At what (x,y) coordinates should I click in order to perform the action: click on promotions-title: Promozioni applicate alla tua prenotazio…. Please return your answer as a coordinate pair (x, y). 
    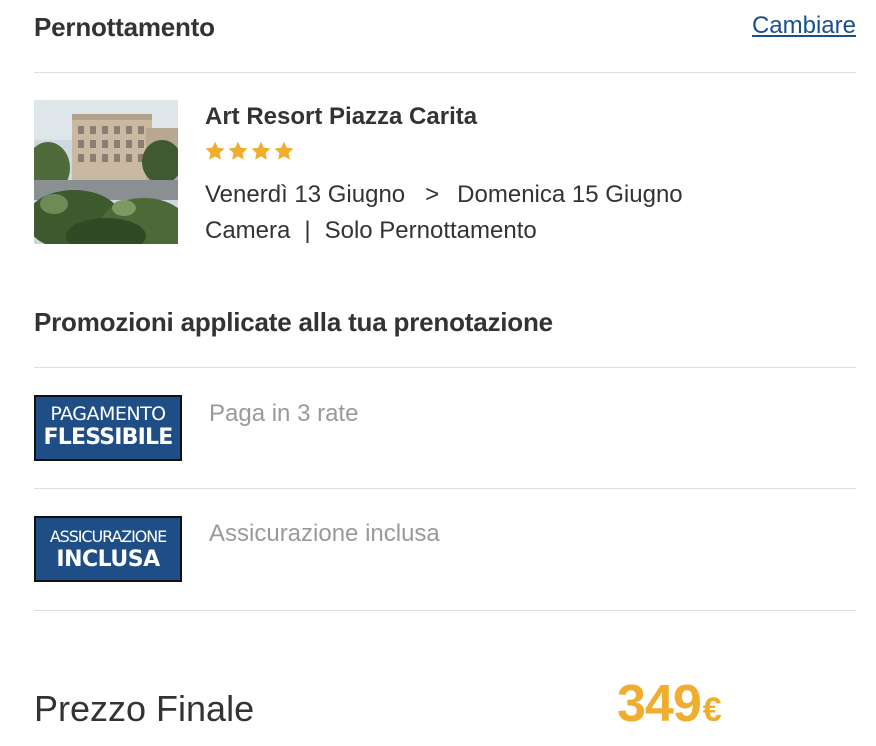
    Looking at the image, I should click on (293, 322).